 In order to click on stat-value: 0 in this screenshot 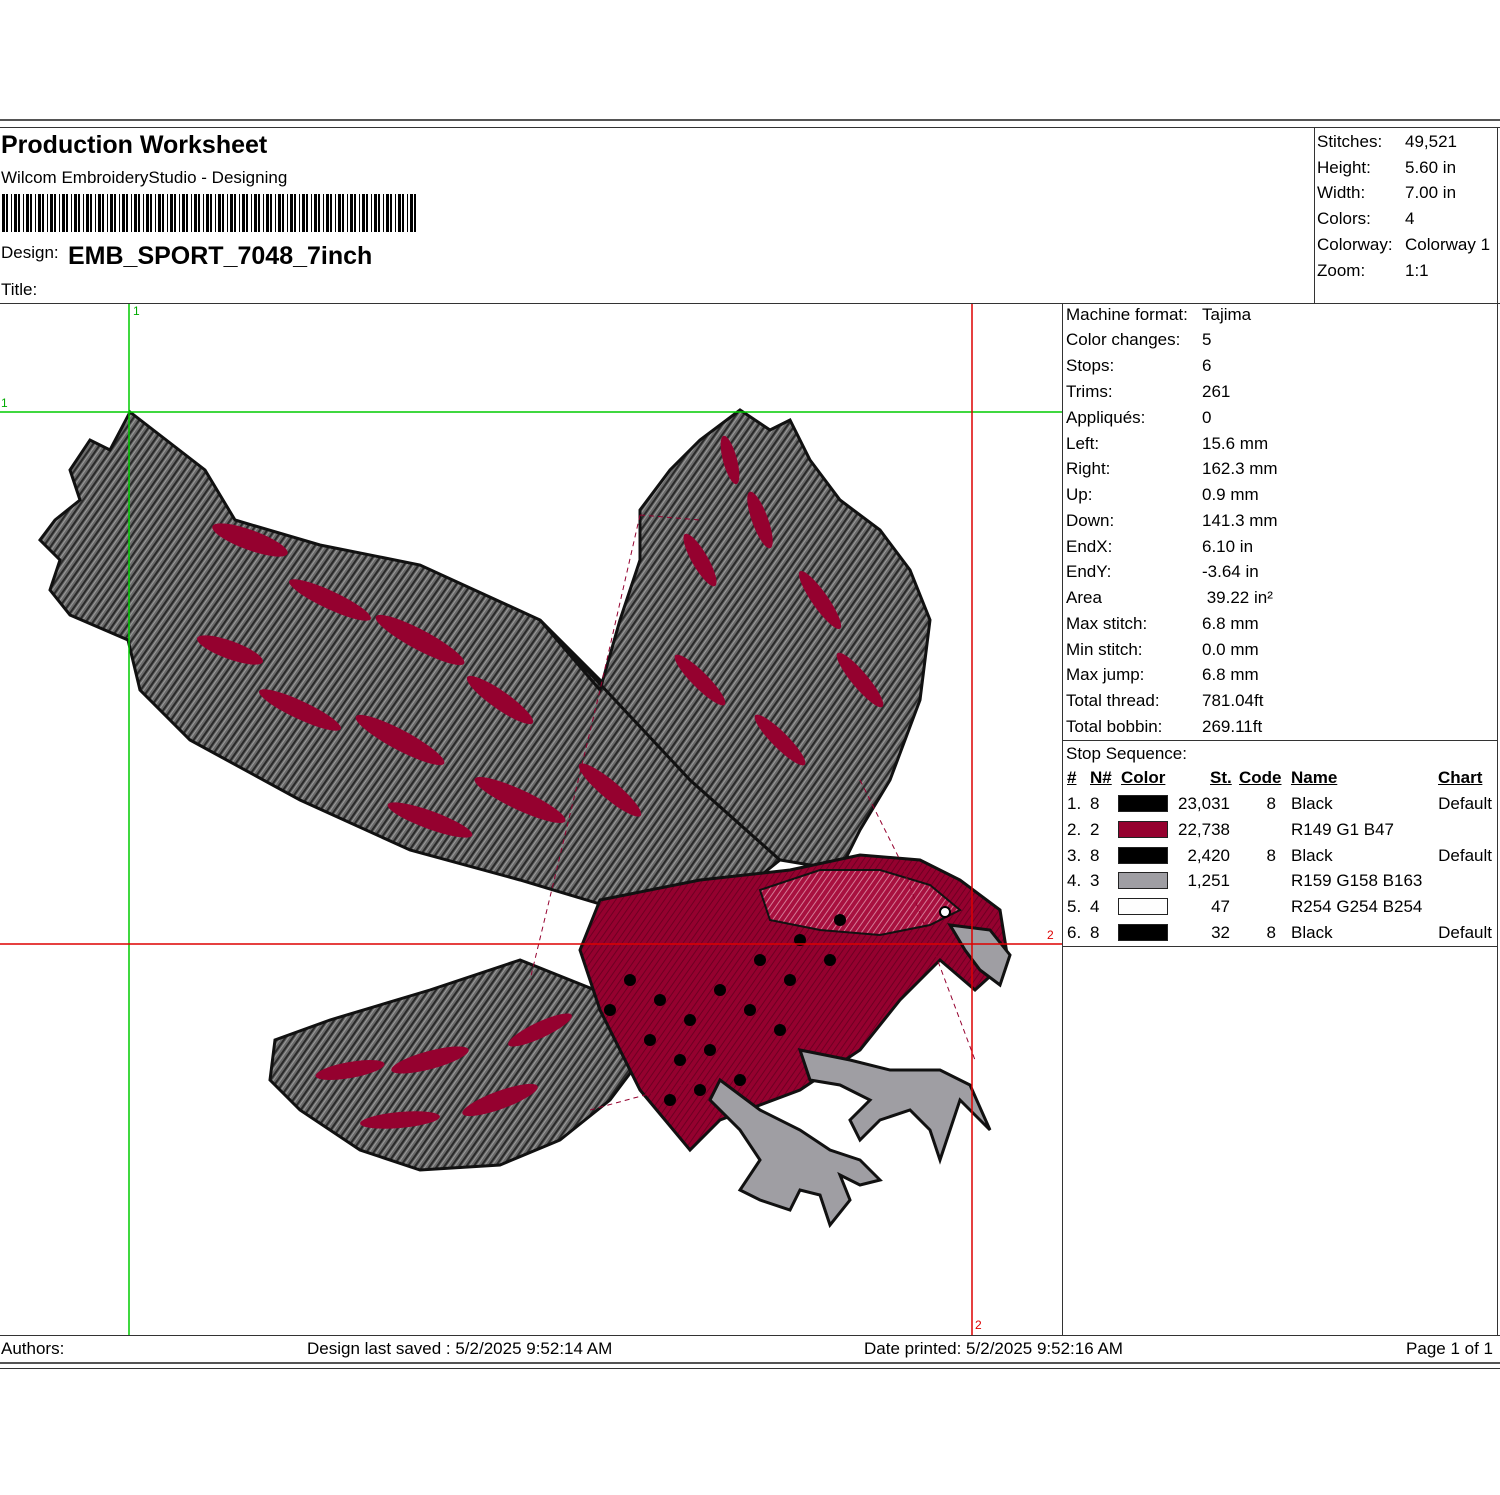, I will do `click(1207, 417)`.